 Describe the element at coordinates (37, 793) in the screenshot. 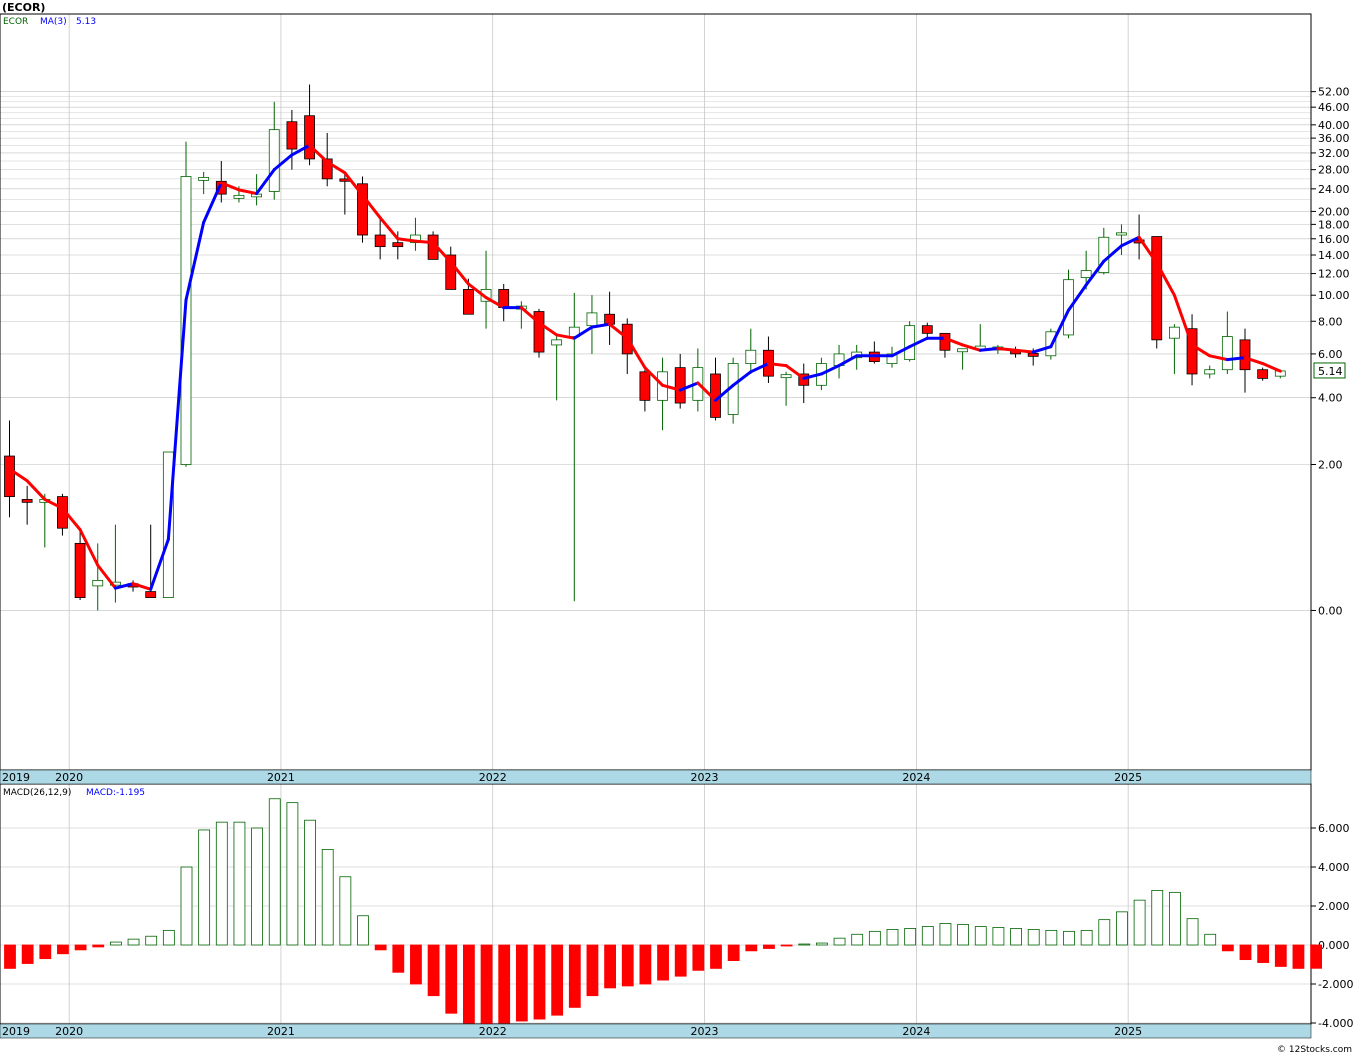

I see `macd-label: MACD(26,12,9)` at that location.